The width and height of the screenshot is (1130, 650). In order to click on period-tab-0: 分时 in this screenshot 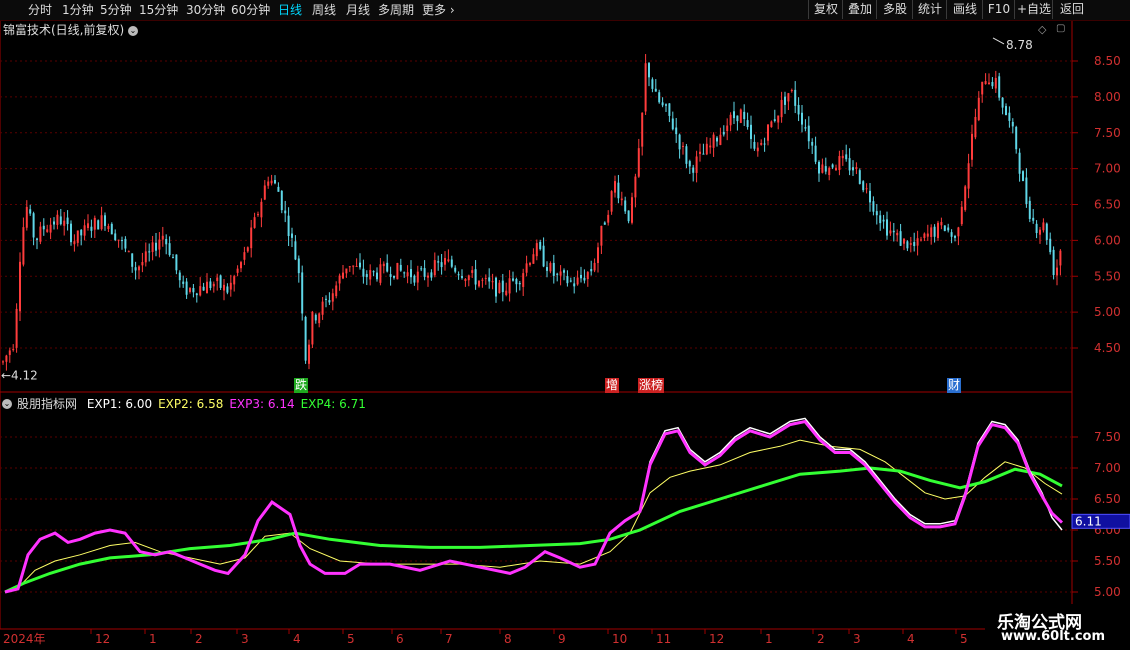, I will do `click(40, 10)`.